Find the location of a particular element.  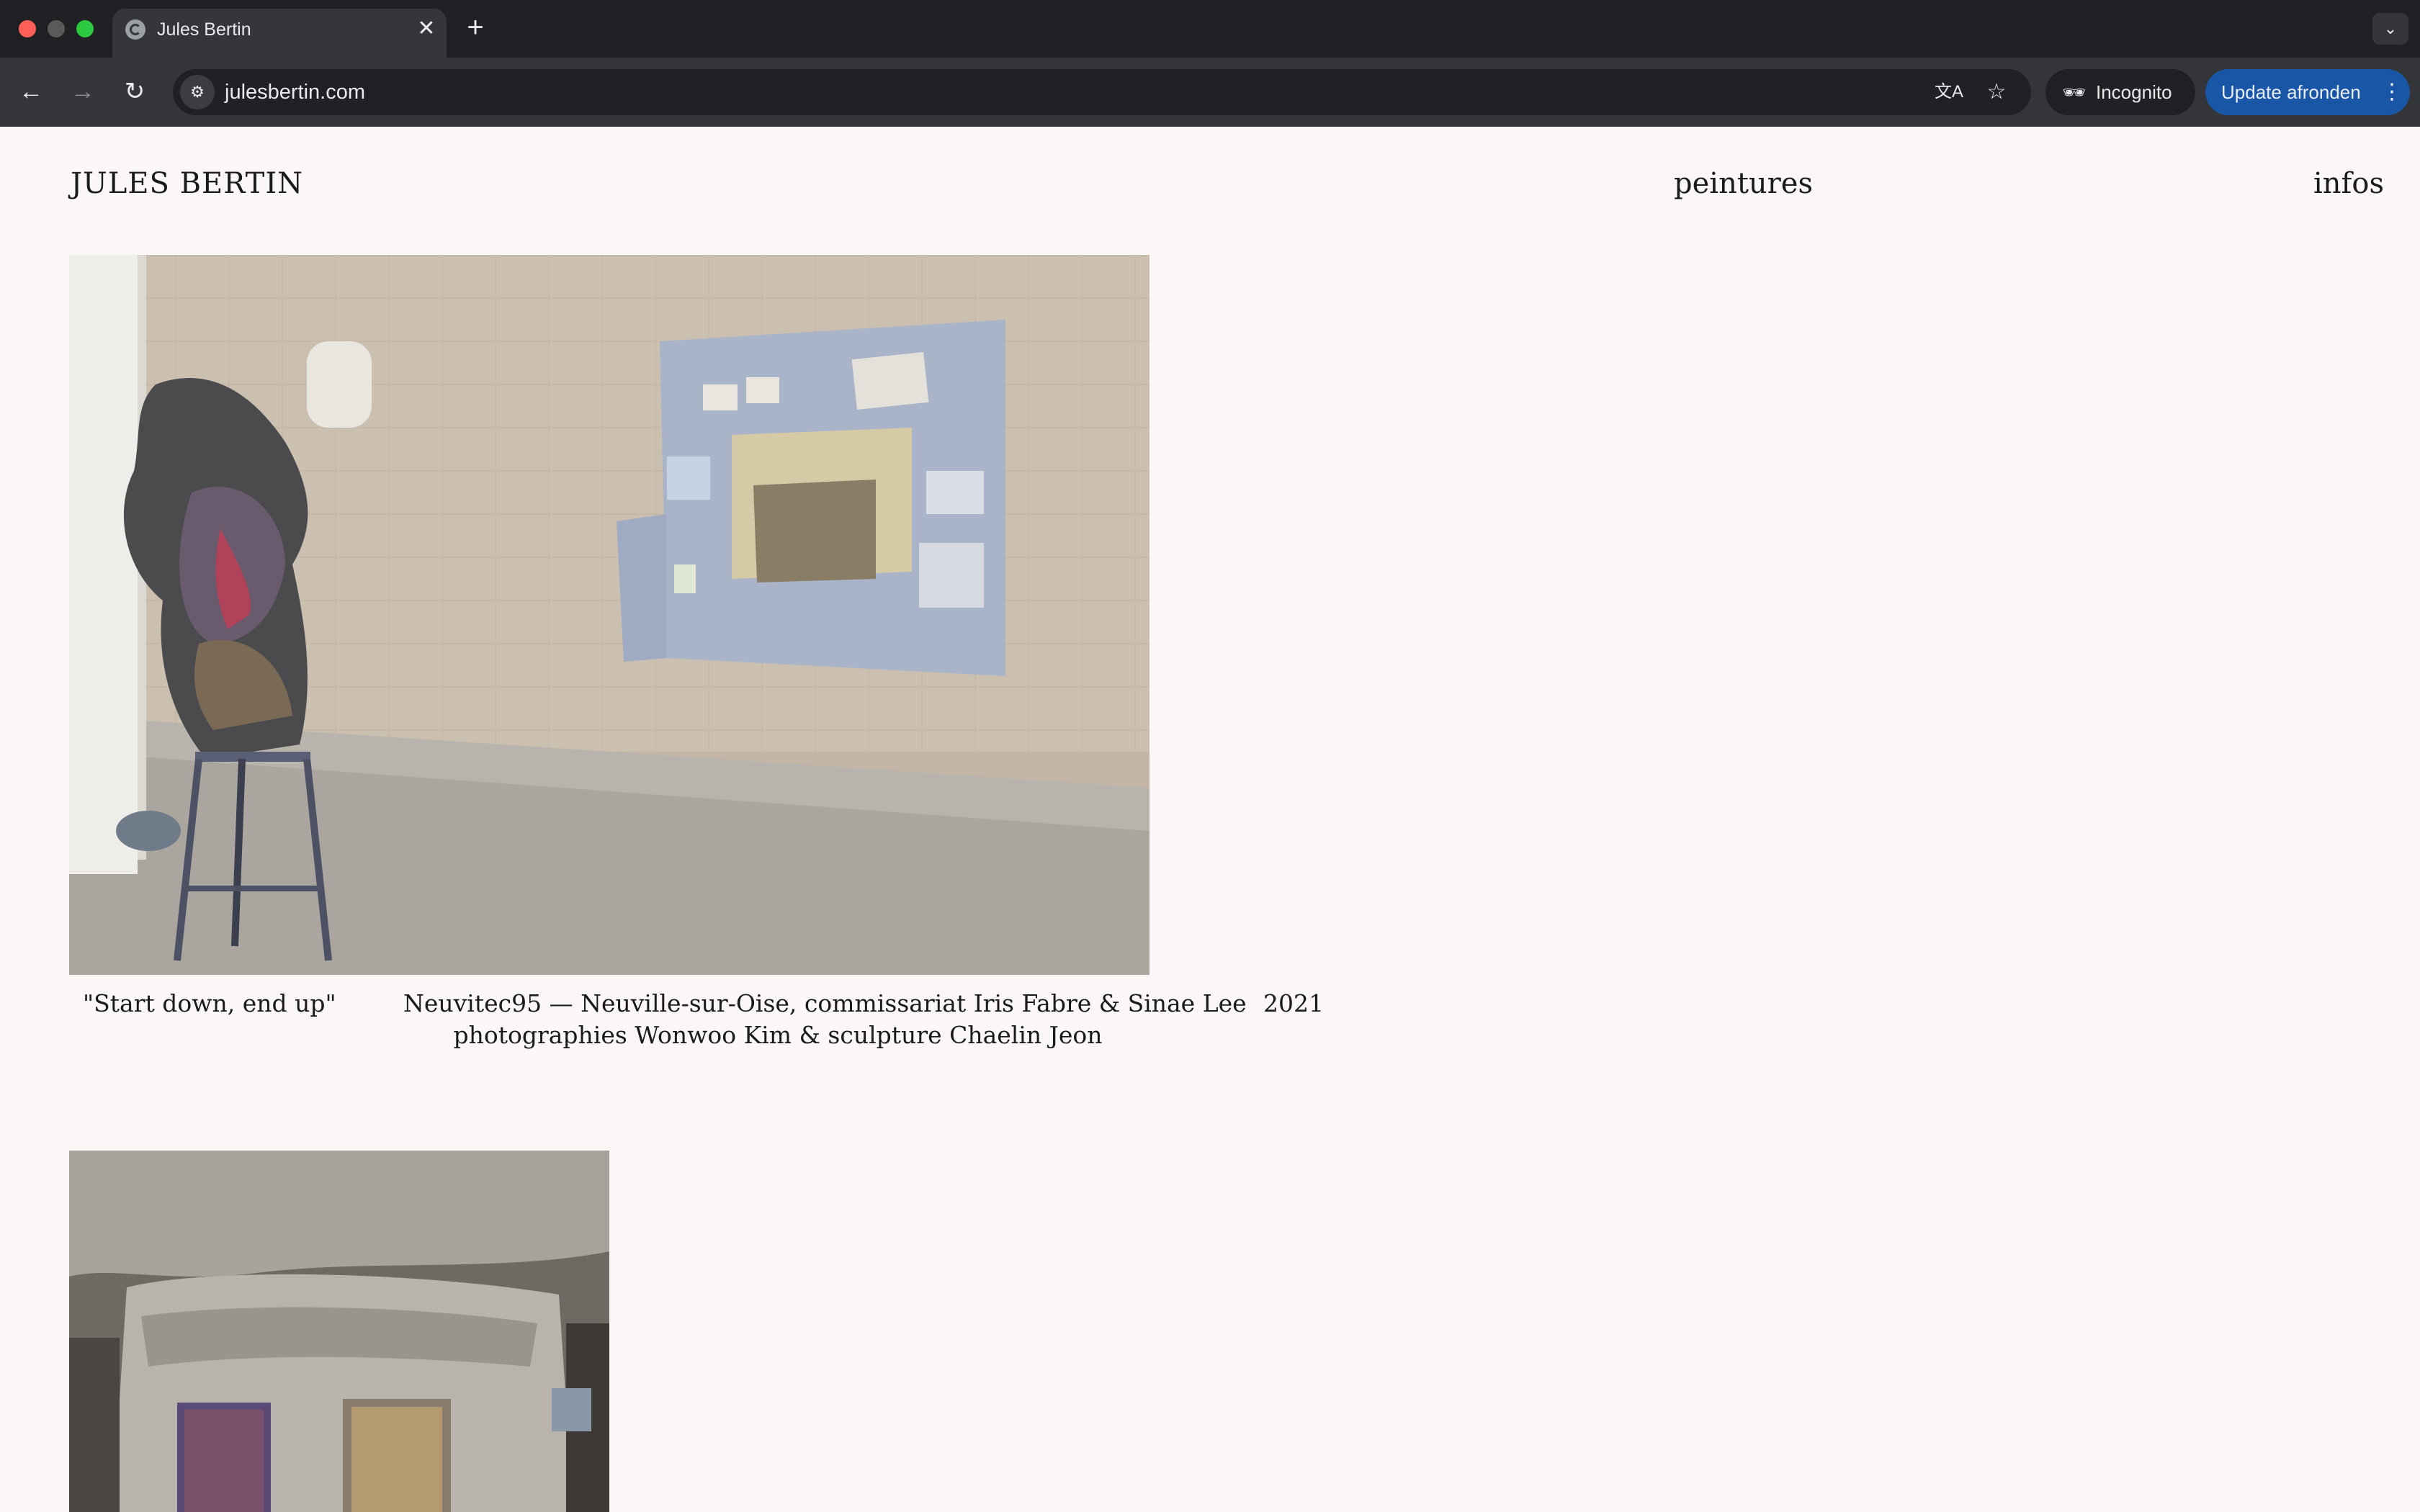

incognito-label: Incognito is located at coordinates (2134, 92).